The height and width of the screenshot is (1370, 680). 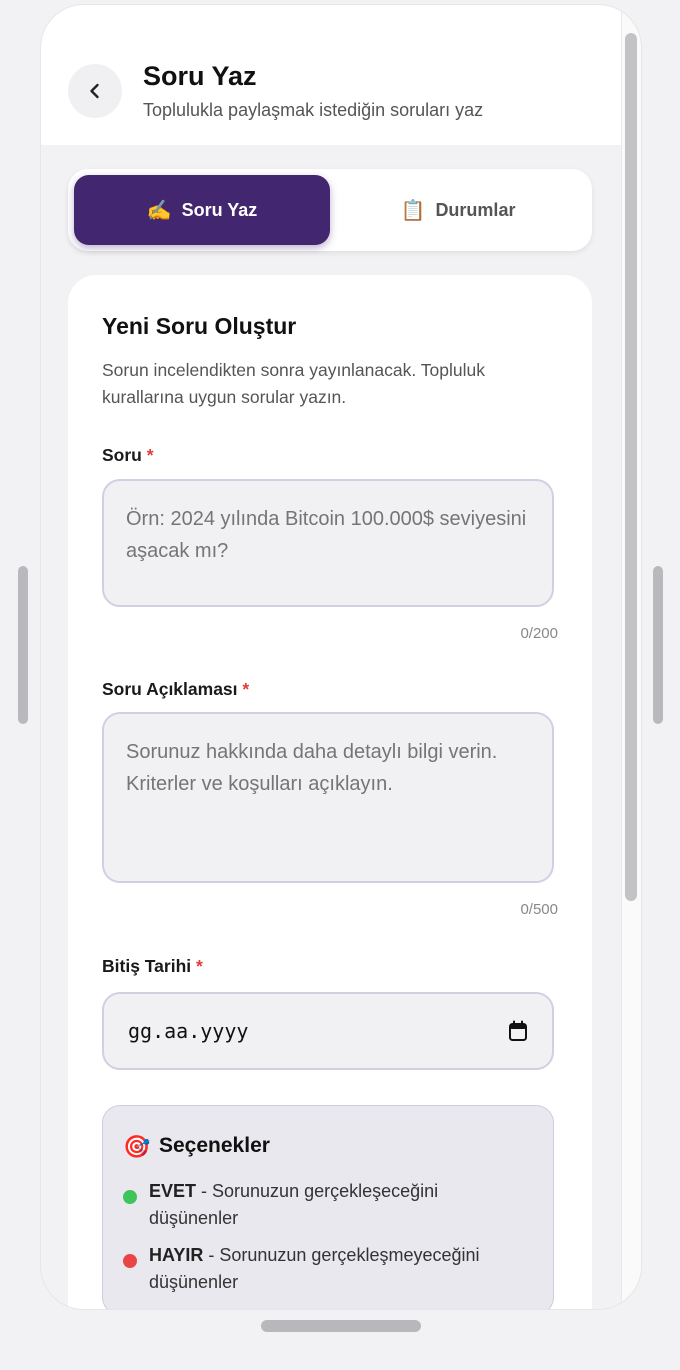 What do you see at coordinates (122, 455) in the screenshot?
I see `question-label-text: Soru` at bounding box center [122, 455].